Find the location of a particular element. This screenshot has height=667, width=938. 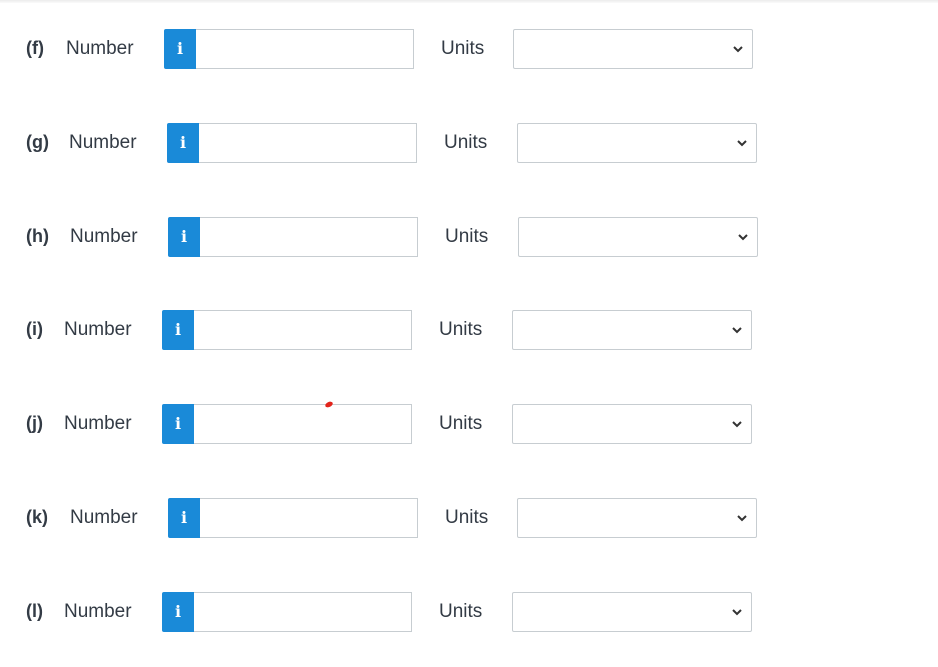

part-label: (k) is located at coordinates (37, 517).